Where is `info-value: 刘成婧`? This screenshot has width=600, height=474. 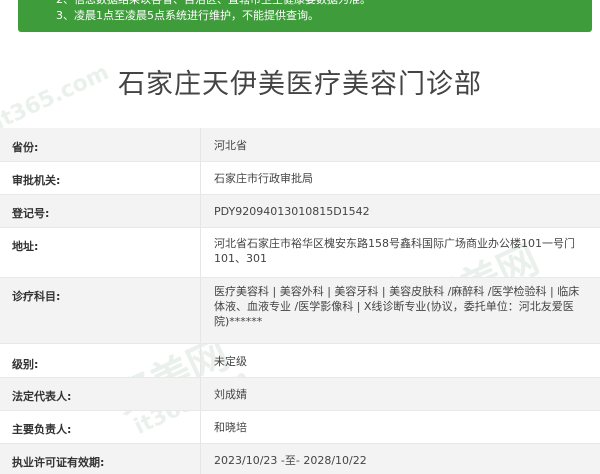 info-value: 刘成婧 is located at coordinates (230, 394).